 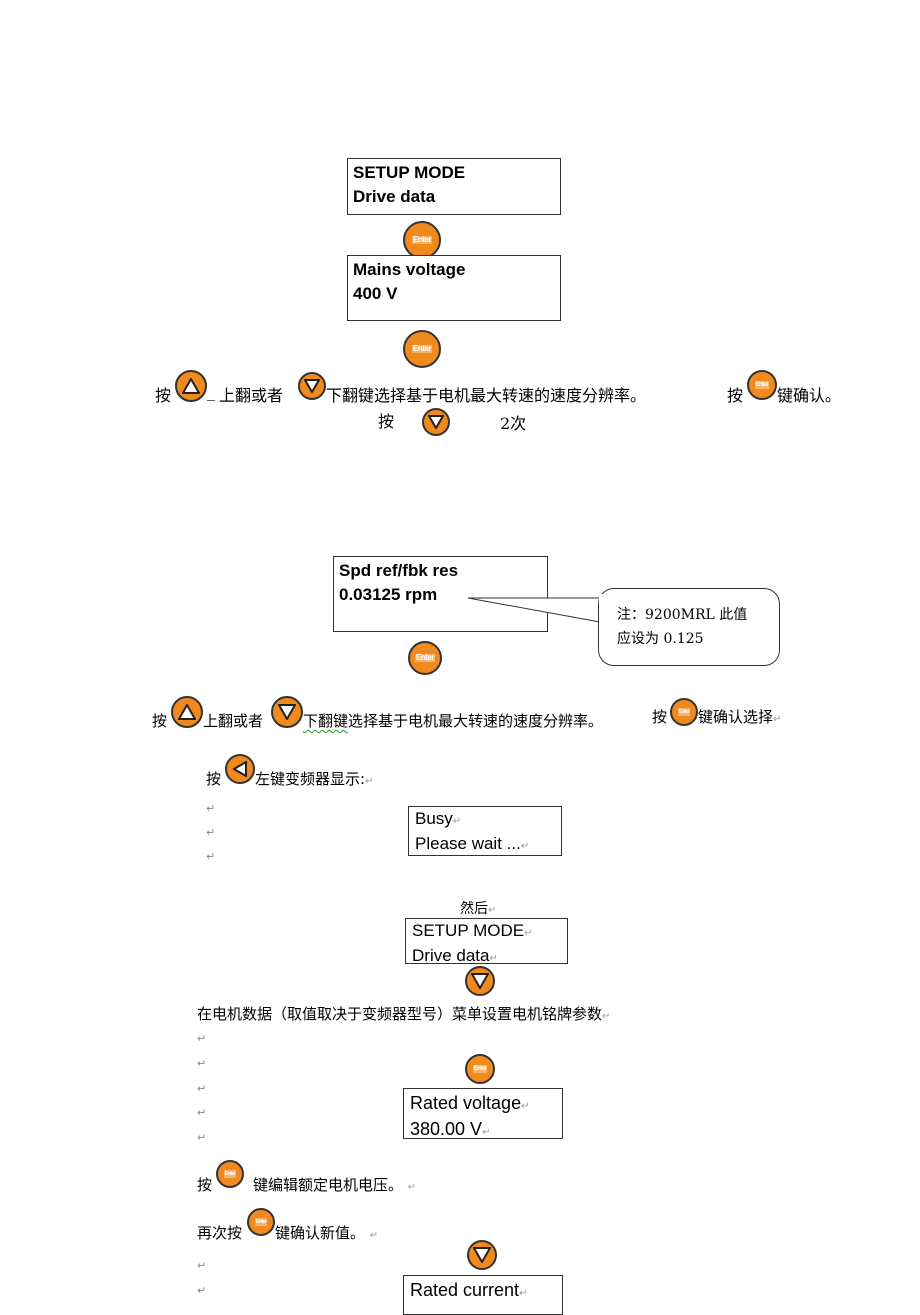 What do you see at coordinates (486, 941) in the screenshot?
I see `lcd-setup-mode-2: SETUP MODE↵ Drive data↵` at bounding box center [486, 941].